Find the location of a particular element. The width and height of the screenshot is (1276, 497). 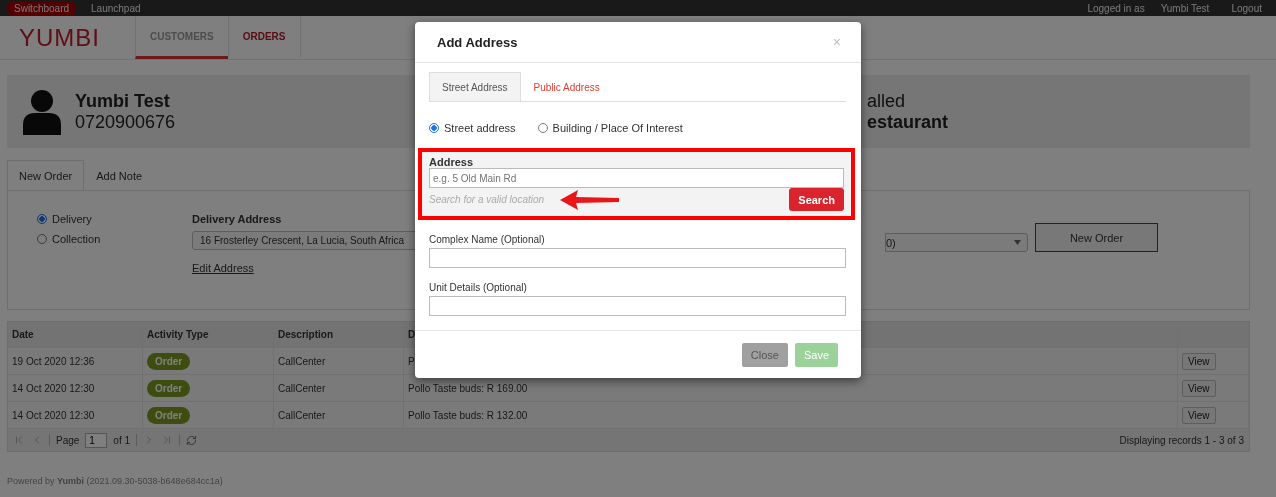

column-header: Description is located at coordinates (339, 334).